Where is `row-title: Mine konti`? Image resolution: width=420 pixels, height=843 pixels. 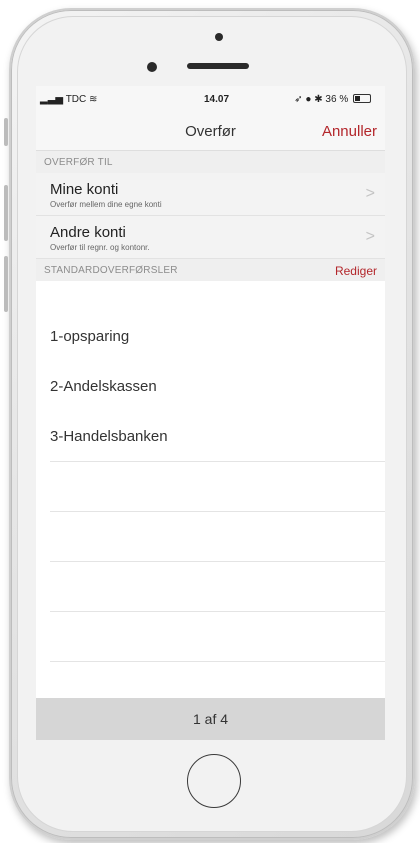 row-title: Mine konti is located at coordinates (84, 189).